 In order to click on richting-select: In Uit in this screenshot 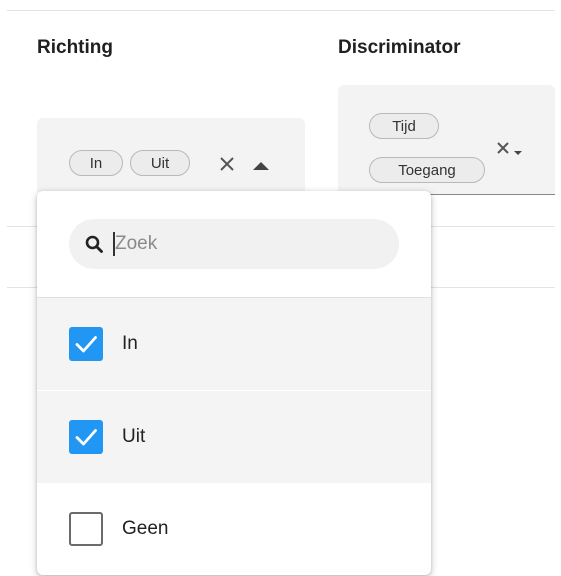, I will do `click(171, 155)`.